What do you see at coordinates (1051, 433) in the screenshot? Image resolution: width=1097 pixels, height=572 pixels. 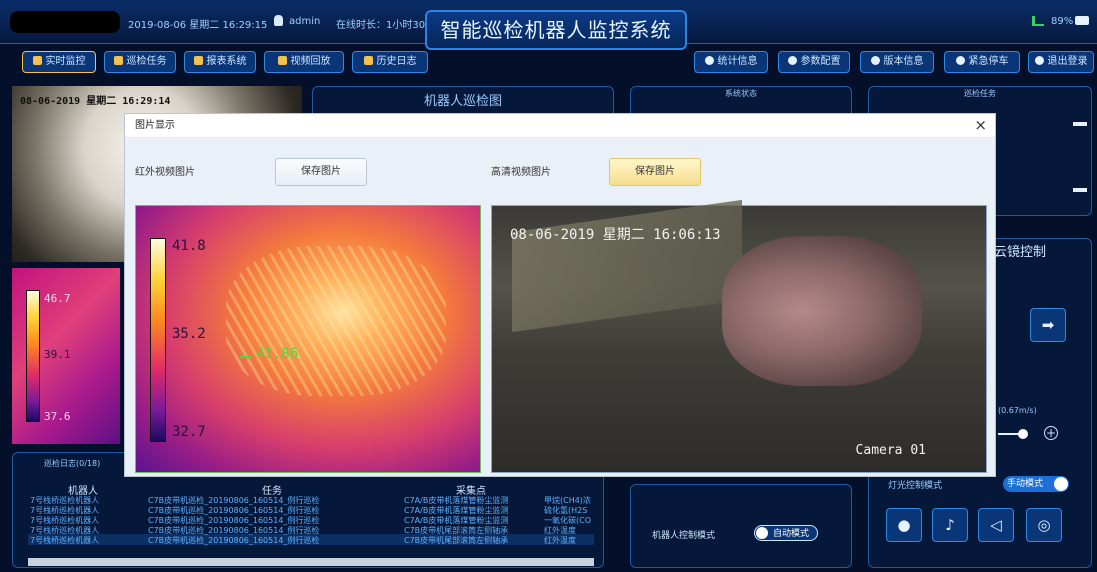 I see `plus-icon: +` at bounding box center [1051, 433].